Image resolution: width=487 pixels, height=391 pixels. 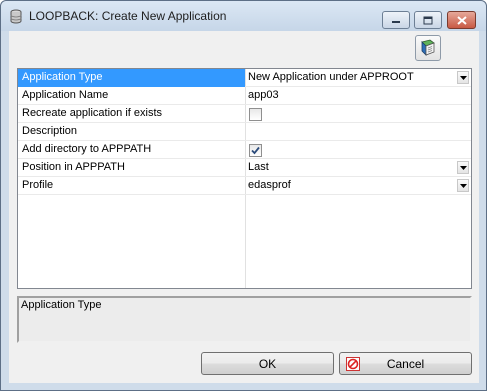 What do you see at coordinates (87, 149) in the screenshot?
I see `property-label: Add directory to APPPATH` at bounding box center [87, 149].